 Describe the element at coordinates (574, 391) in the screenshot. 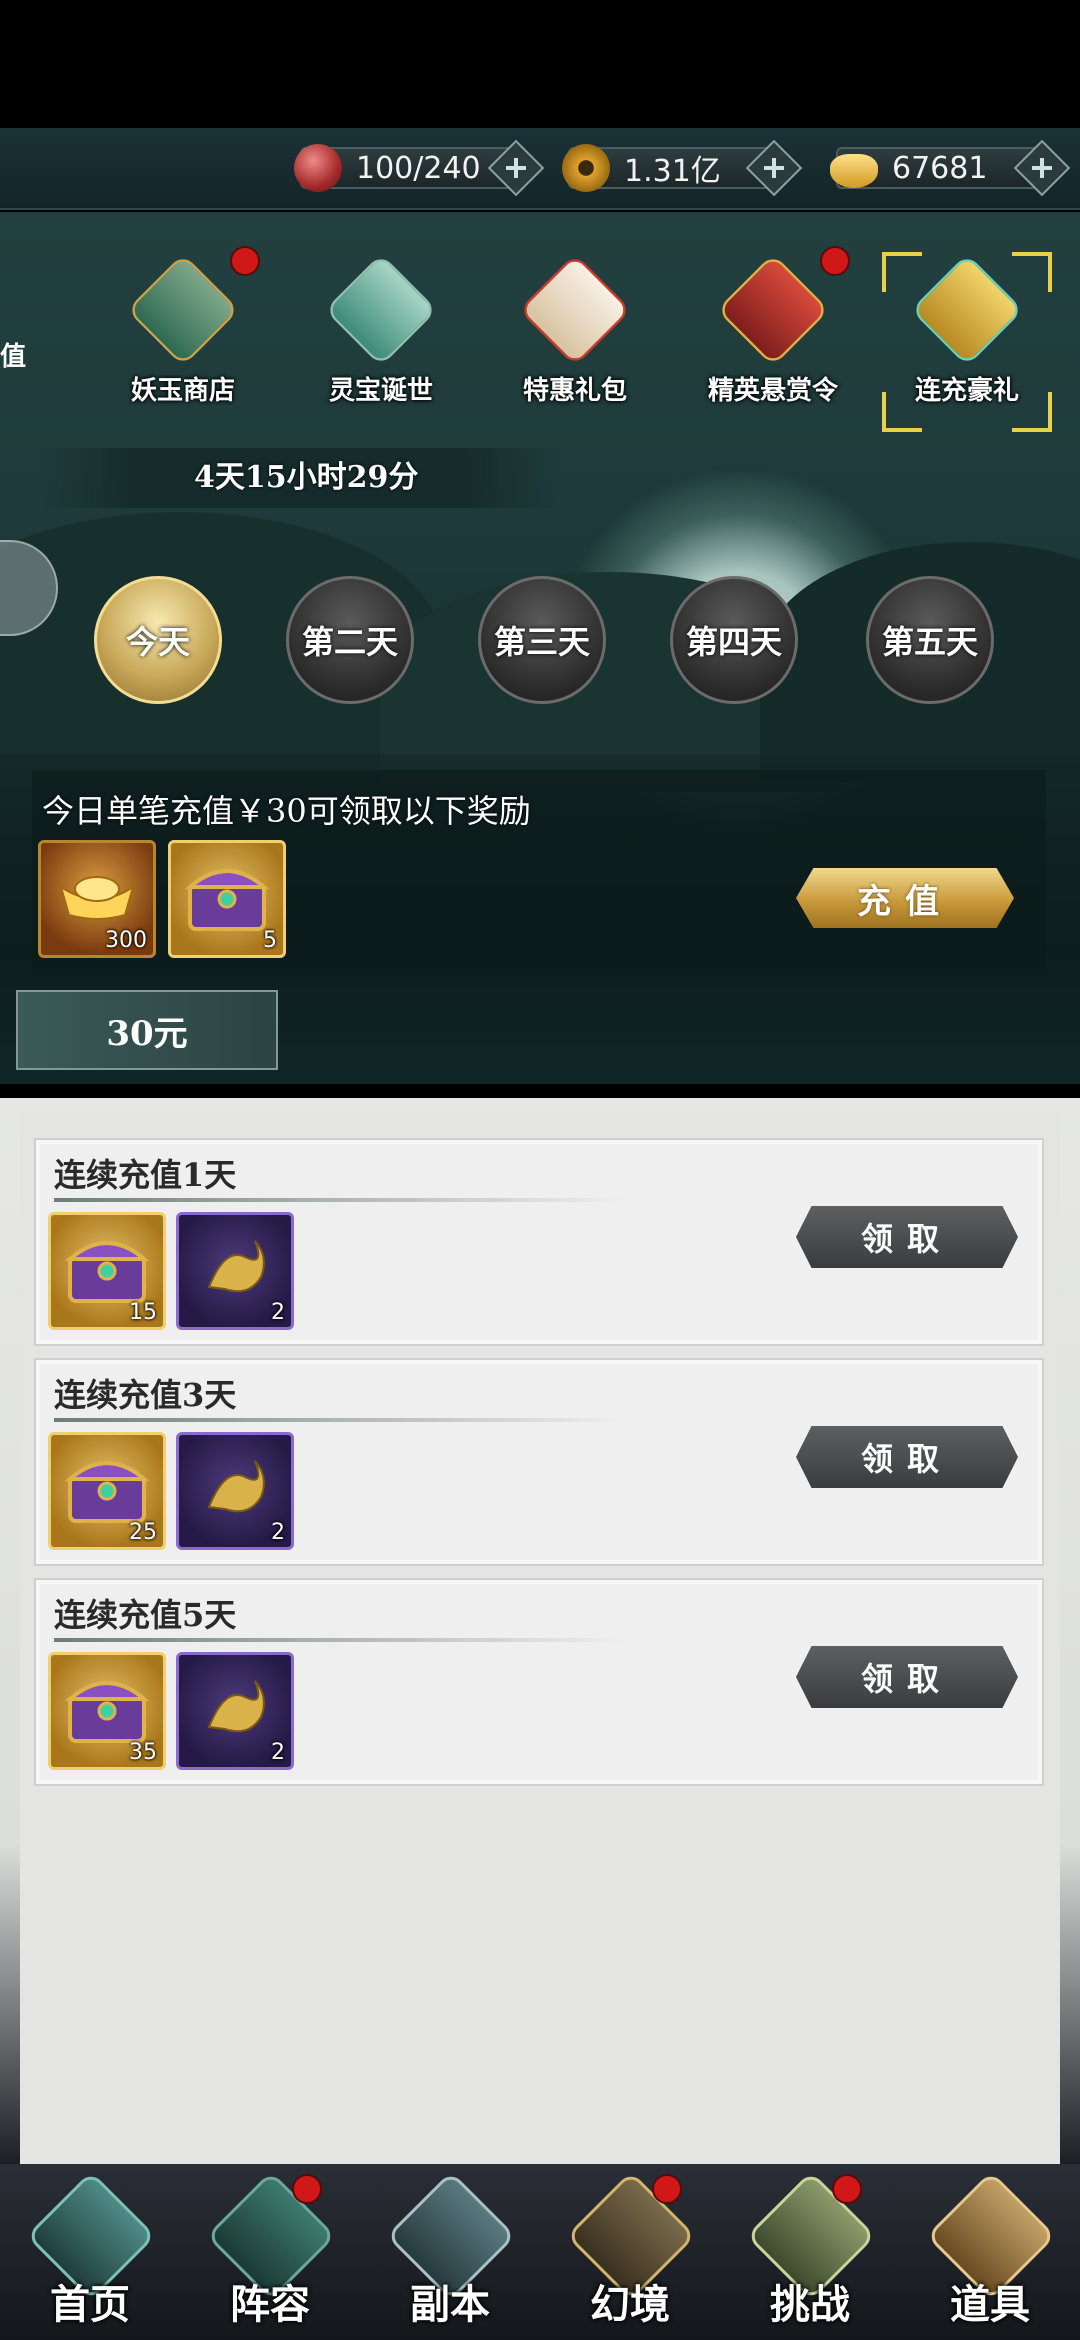

I see `tab-label: 特惠礼包` at that location.